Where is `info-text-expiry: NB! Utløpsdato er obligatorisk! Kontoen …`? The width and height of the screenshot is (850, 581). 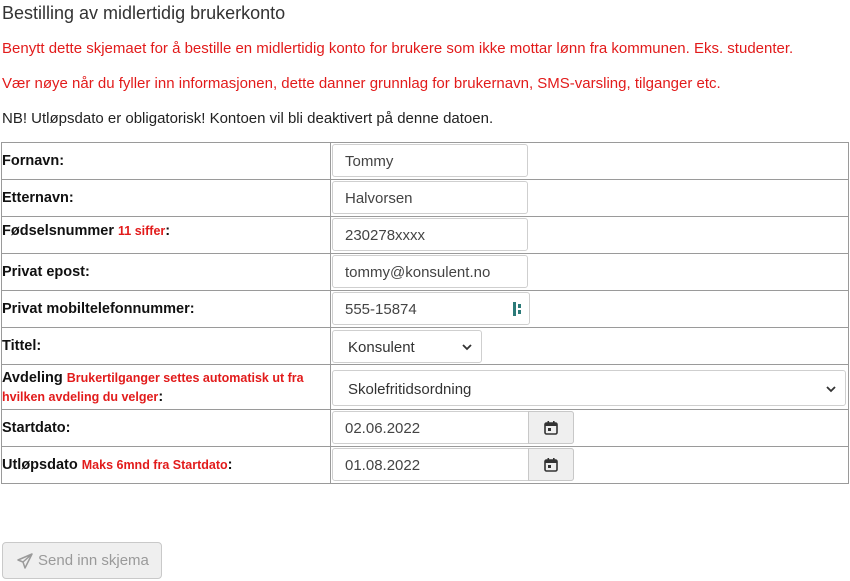
info-text-expiry: NB! Utløpsdato er obligatorisk! Kontoen … is located at coordinates (248, 118).